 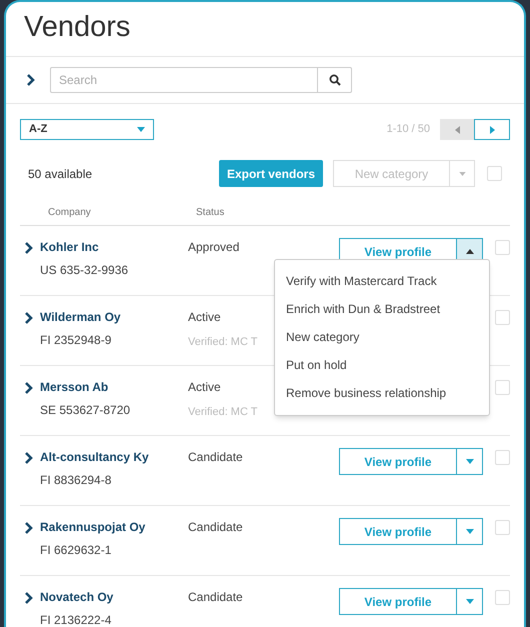 I want to click on menu-item: New category, so click(x=382, y=337).